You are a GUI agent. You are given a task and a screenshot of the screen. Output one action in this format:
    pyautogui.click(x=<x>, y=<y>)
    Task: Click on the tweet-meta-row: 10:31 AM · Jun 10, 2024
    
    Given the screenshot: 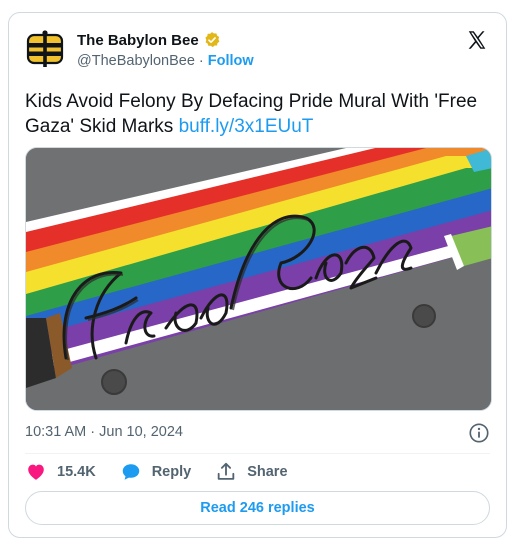 What is the action you would take?
    pyautogui.click(x=257, y=433)
    